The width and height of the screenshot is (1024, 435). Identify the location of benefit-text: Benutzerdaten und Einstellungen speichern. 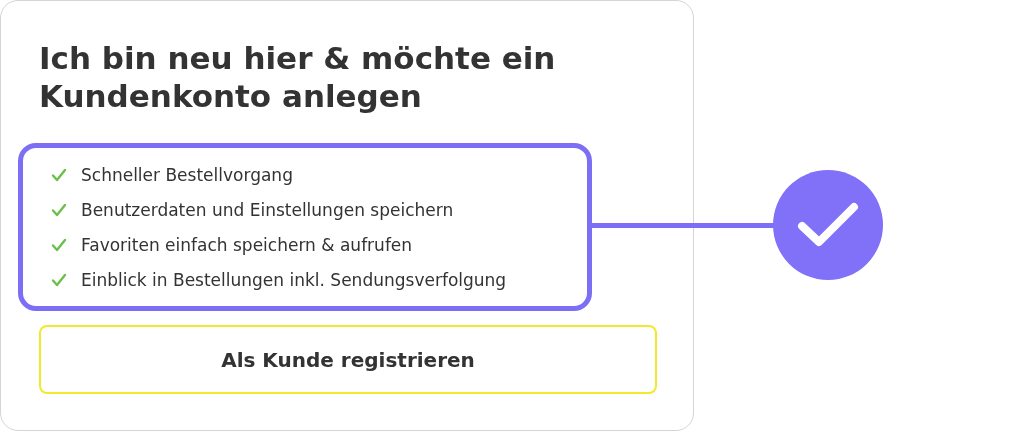
(267, 210).